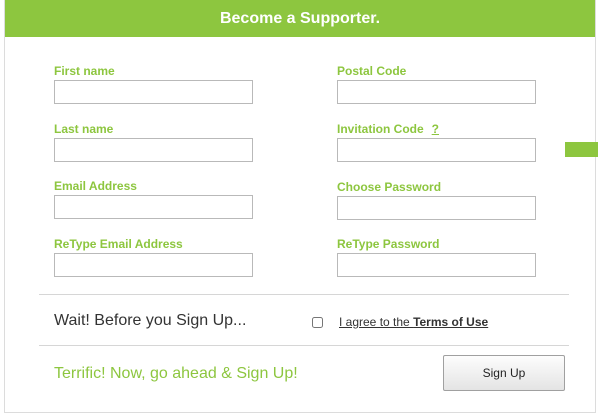 This screenshot has width=598, height=415. I want to click on sign-up-button: Sign Up, so click(504, 373).